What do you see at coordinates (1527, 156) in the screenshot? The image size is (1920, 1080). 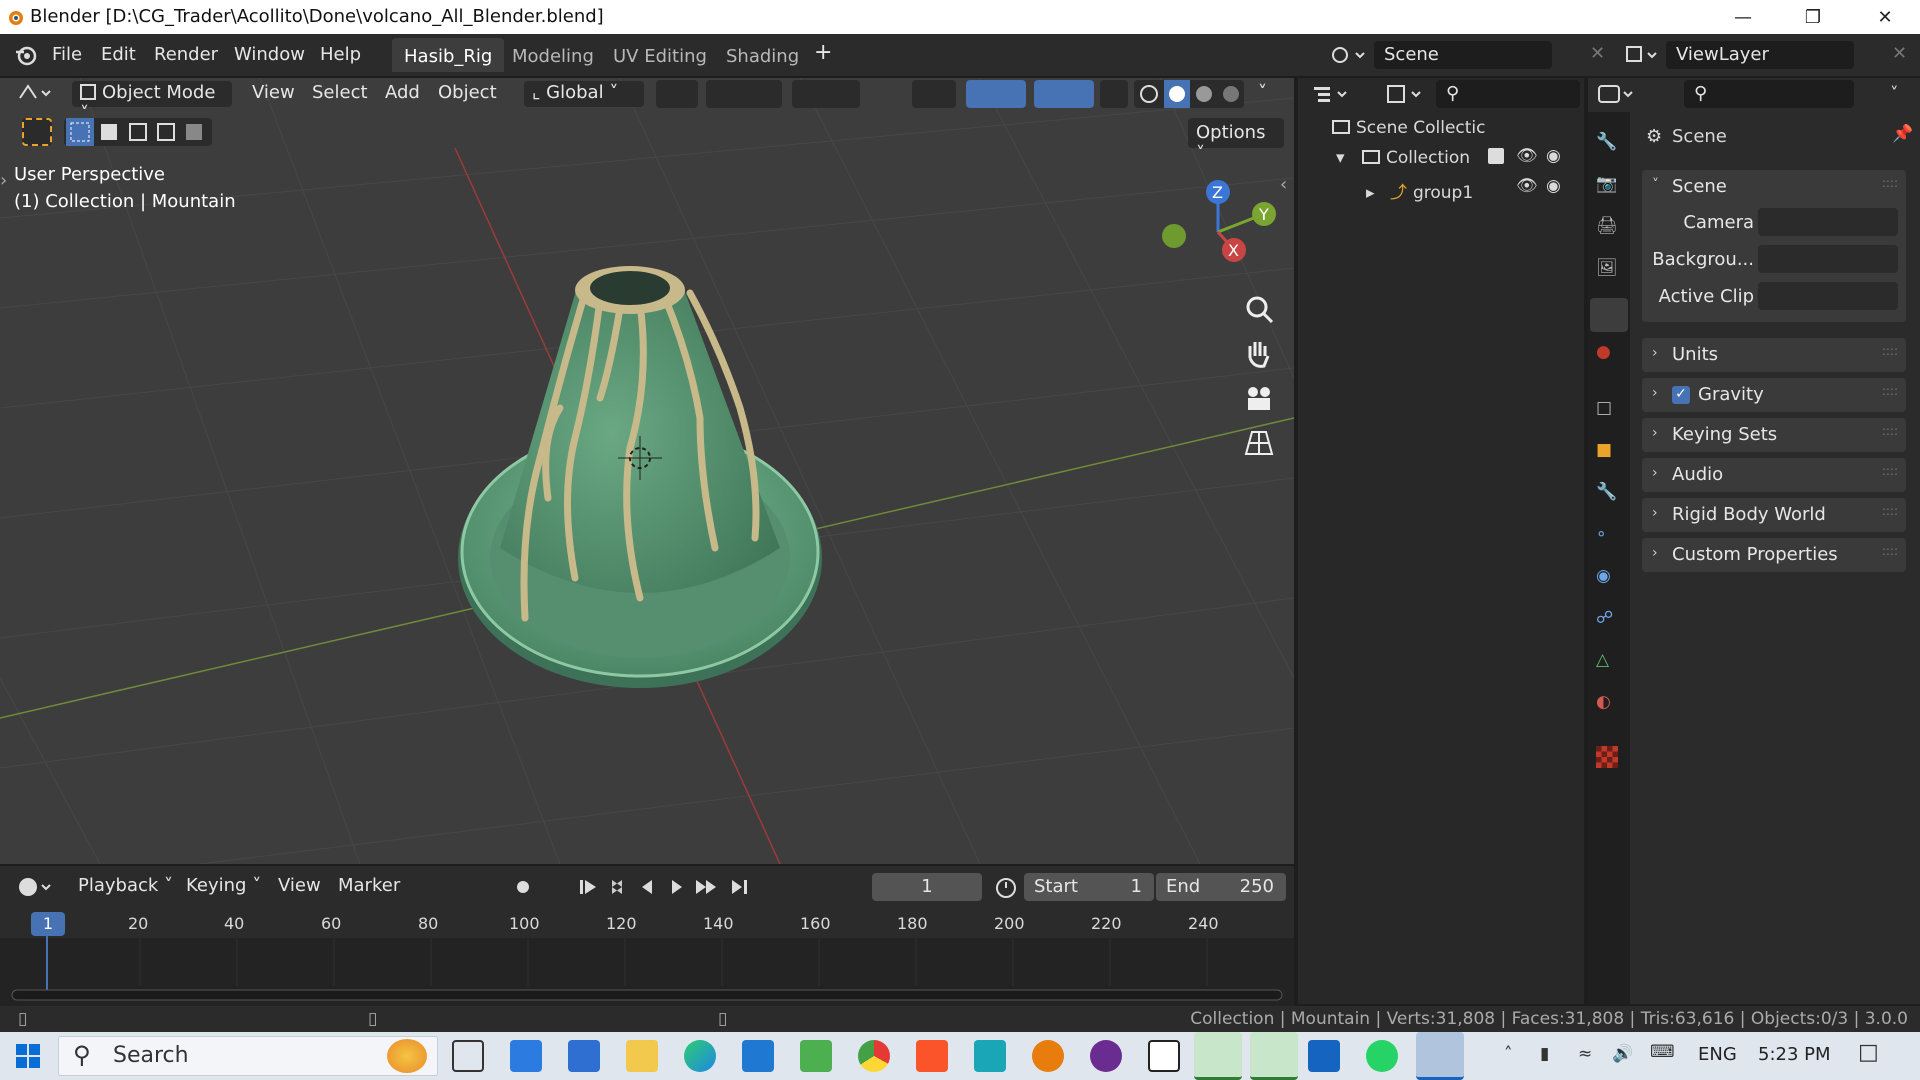 I see `collection-visibility-icon: 👁` at bounding box center [1527, 156].